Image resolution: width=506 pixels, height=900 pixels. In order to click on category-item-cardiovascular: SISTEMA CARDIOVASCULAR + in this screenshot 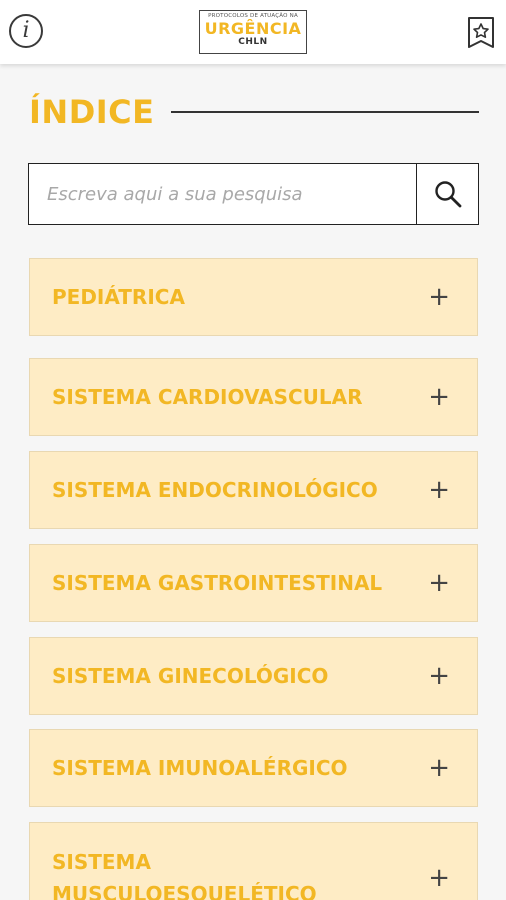, I will do `click(253, 397)`.